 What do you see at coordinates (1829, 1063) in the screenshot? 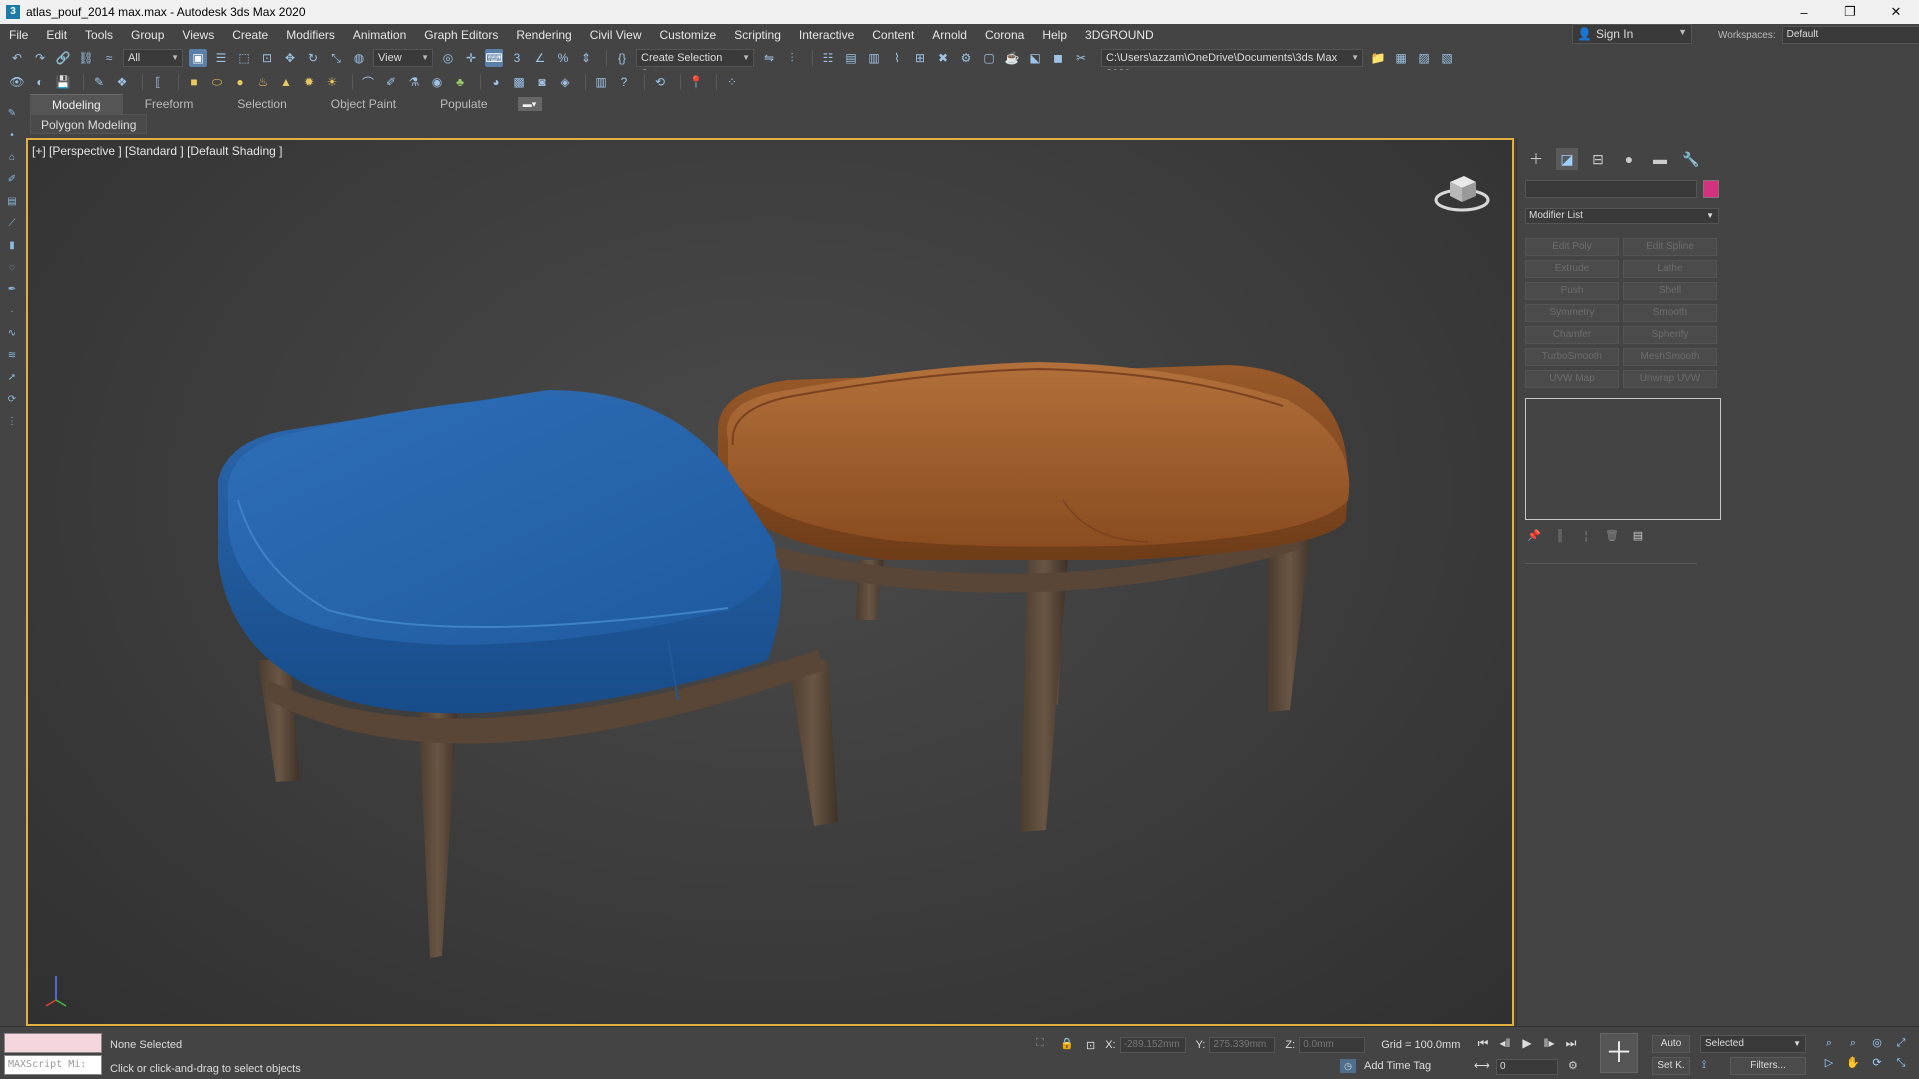
I see `field-of-view-icon: ▷` at bounding box center [1829, 1063].